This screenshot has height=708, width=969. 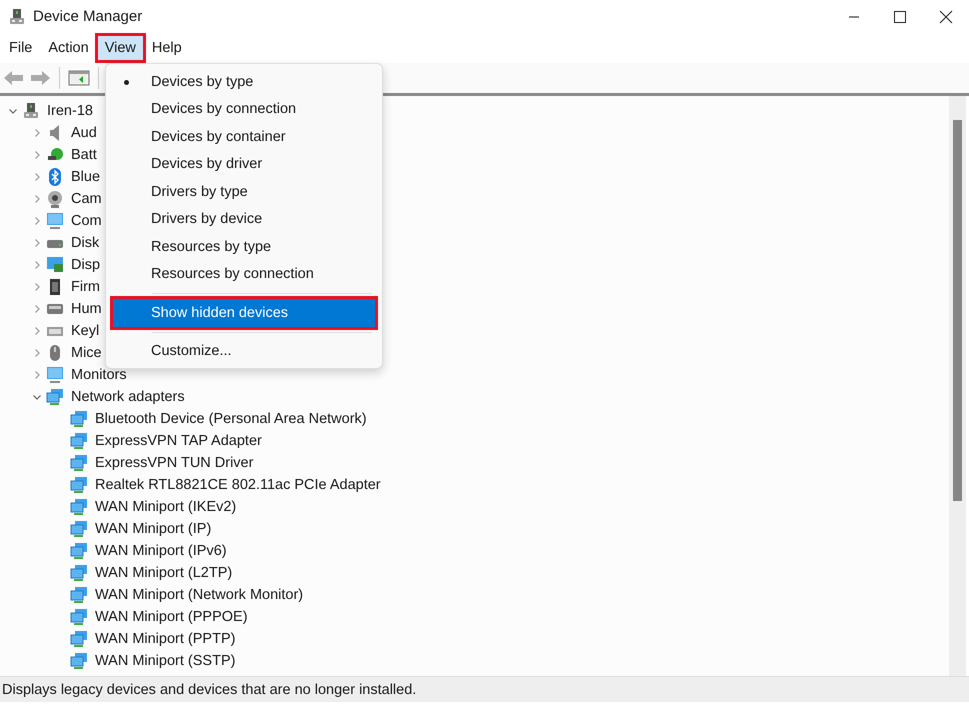 What do you see at coordinates (85, 243) in the screenshot?
I see `tree-item: Disk` at bounding box center [85, 243].